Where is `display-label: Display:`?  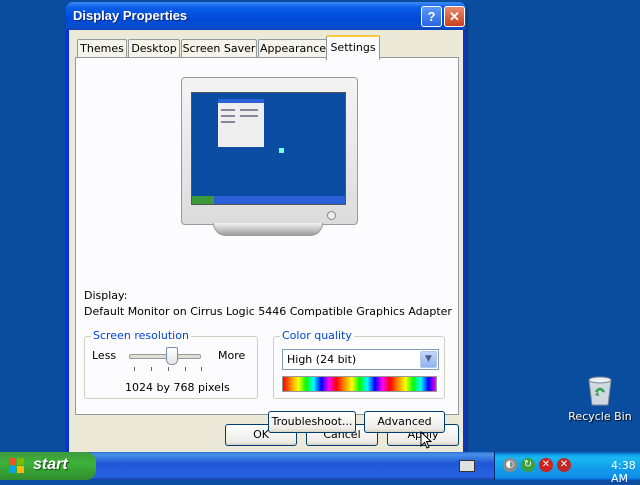 display-label: Display: is located at coordinates (106, 295).